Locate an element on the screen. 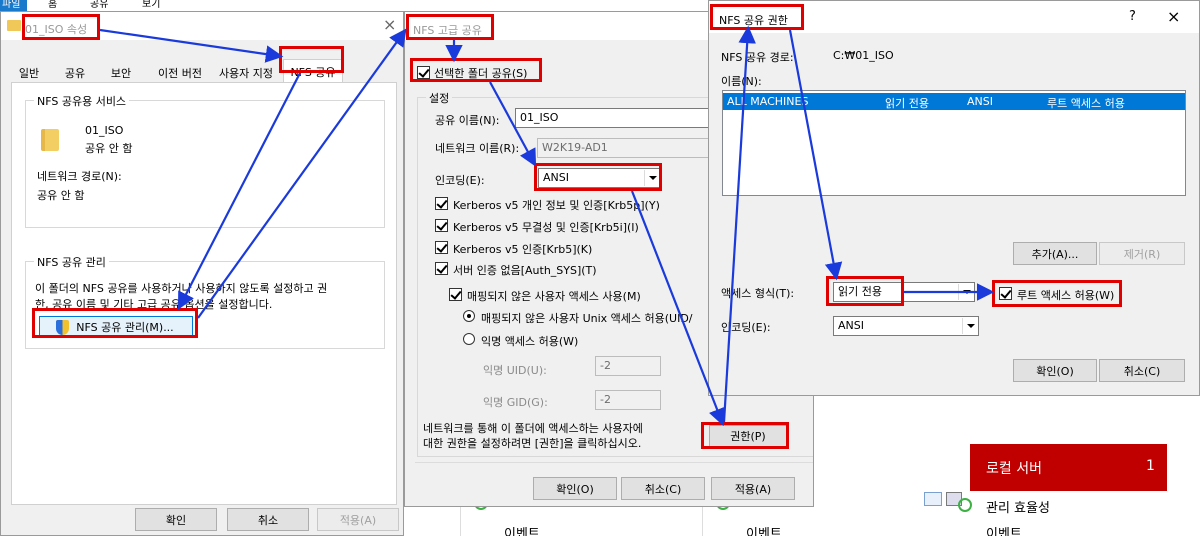 Image resolution: width=1200 pixels, height=536 pixels. cancel-button: 취소 is located at coordinates (268, 519).